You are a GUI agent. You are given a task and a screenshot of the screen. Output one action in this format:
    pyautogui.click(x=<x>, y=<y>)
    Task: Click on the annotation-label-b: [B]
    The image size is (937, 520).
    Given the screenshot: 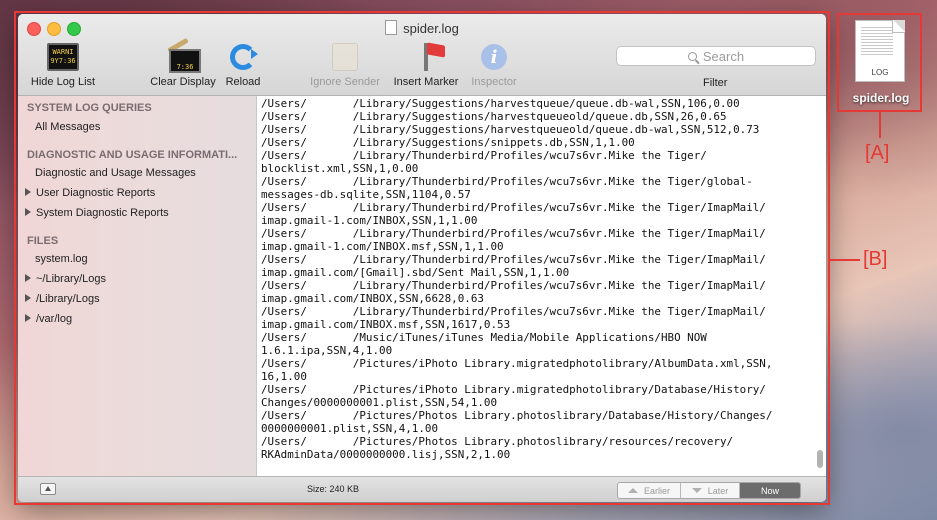 What is the action you would take?
    pyautogui.click(x=875, y=259)
    